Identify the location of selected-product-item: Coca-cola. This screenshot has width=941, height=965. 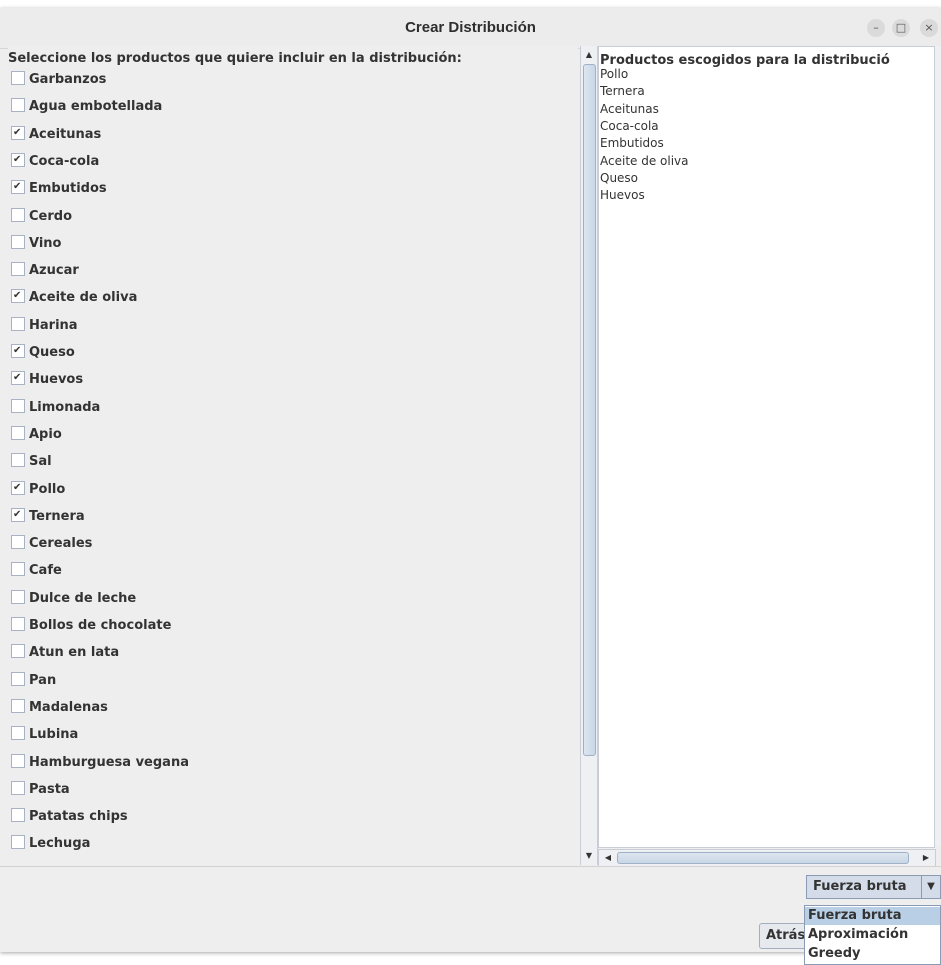
(629, 126).